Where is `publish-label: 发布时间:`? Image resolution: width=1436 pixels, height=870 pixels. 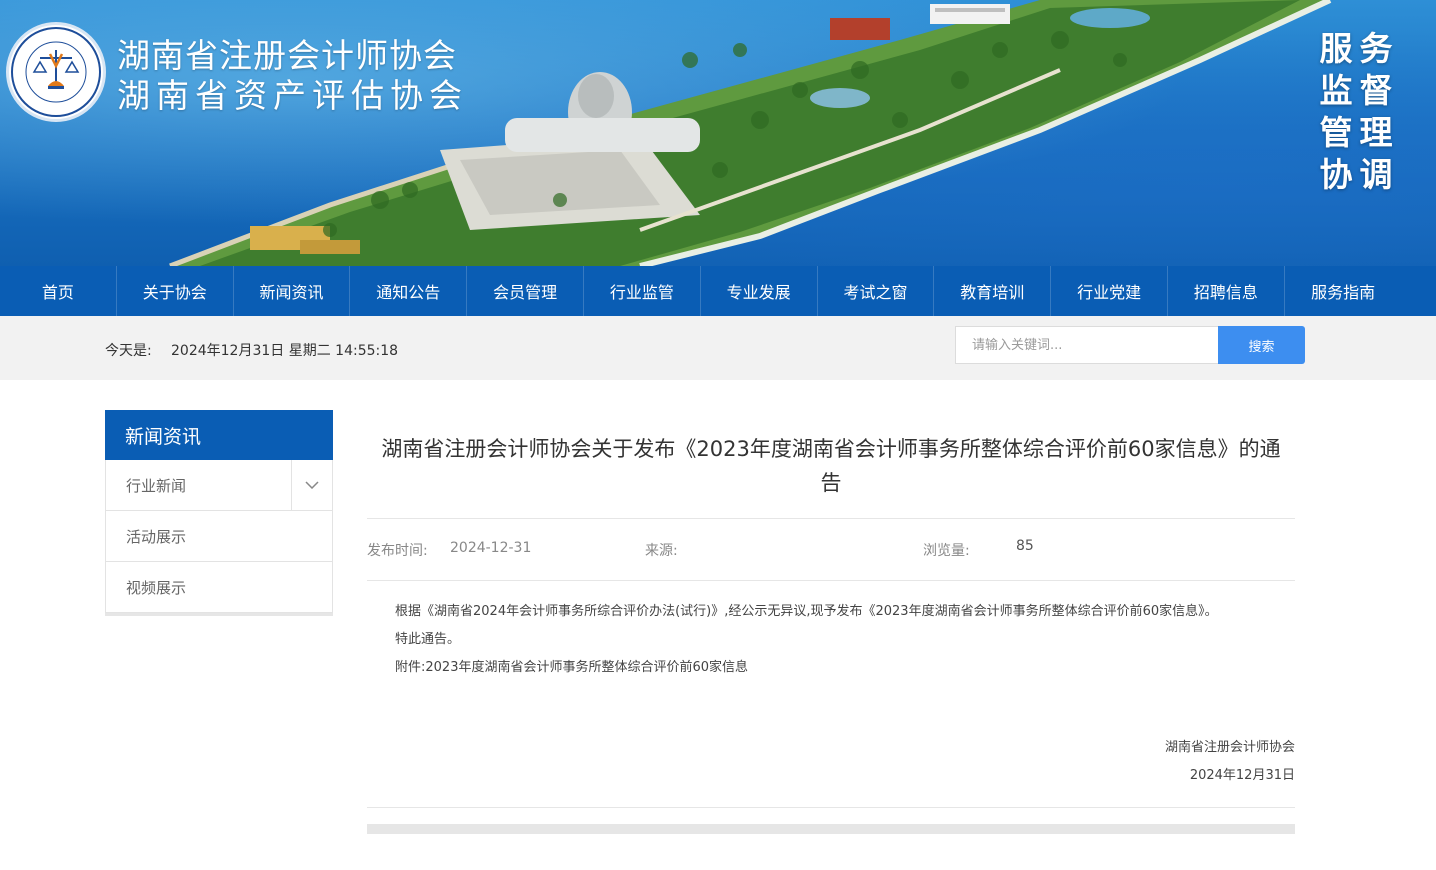
publish-label: 发布时间: is located at coordinates (397, 551).